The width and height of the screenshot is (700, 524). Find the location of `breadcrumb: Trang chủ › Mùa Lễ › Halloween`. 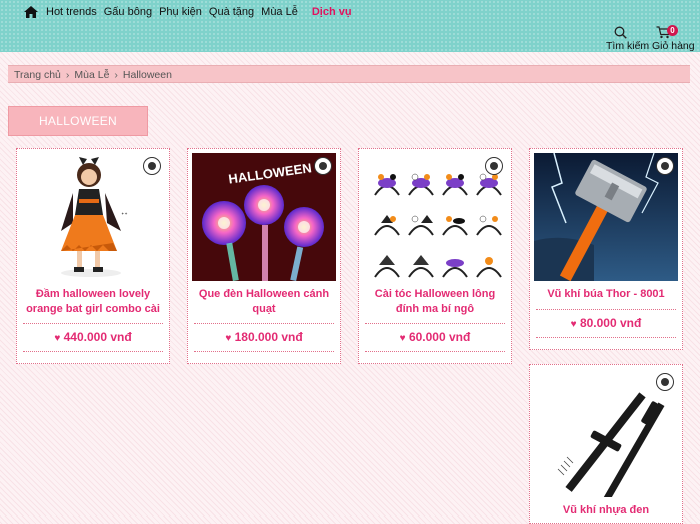

breadcrumb: Trang chủ › Mùa Lễ › Halloween is located at coordinates (349, 74).